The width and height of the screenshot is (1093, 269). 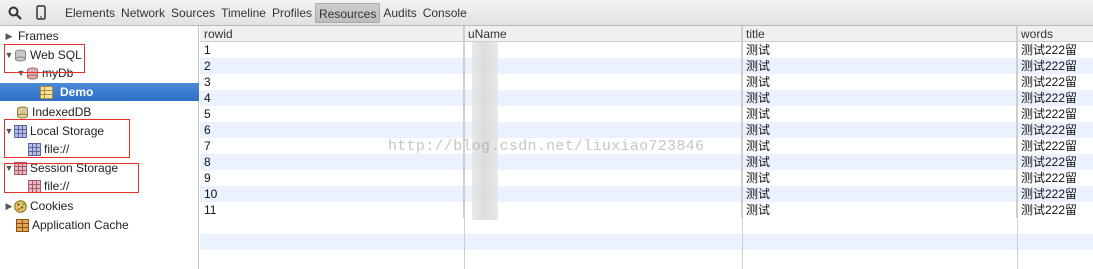 What do you see at coordinates (22, 225) in the screenshot?
I see `application-cache-icon` at bounding box center [22, 225].